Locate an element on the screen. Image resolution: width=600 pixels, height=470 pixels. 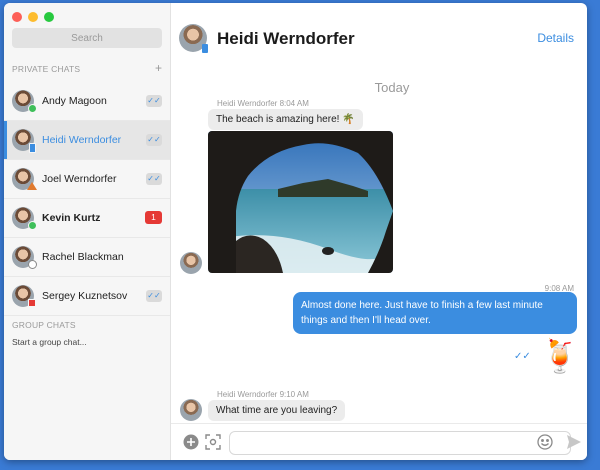
chat-name: Joel Werndorfer is located at coordinates (79, 179).